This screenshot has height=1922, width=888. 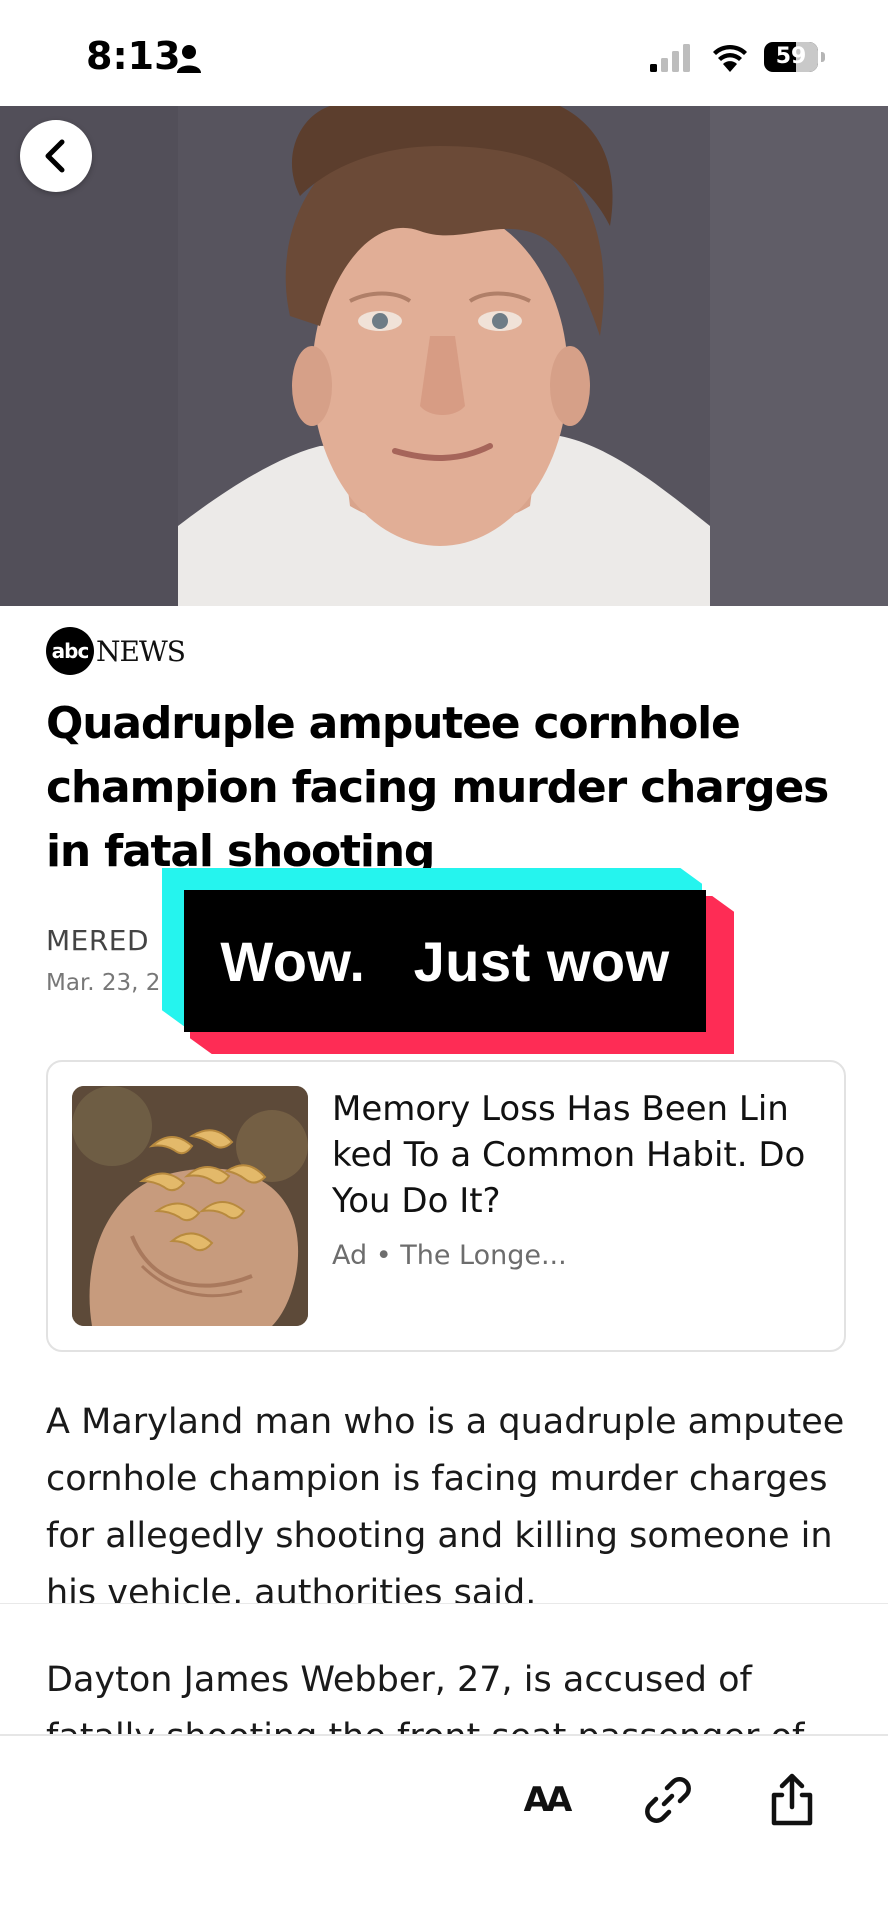 I want to click on status-time: 8:13, so click(x=133, y=56).